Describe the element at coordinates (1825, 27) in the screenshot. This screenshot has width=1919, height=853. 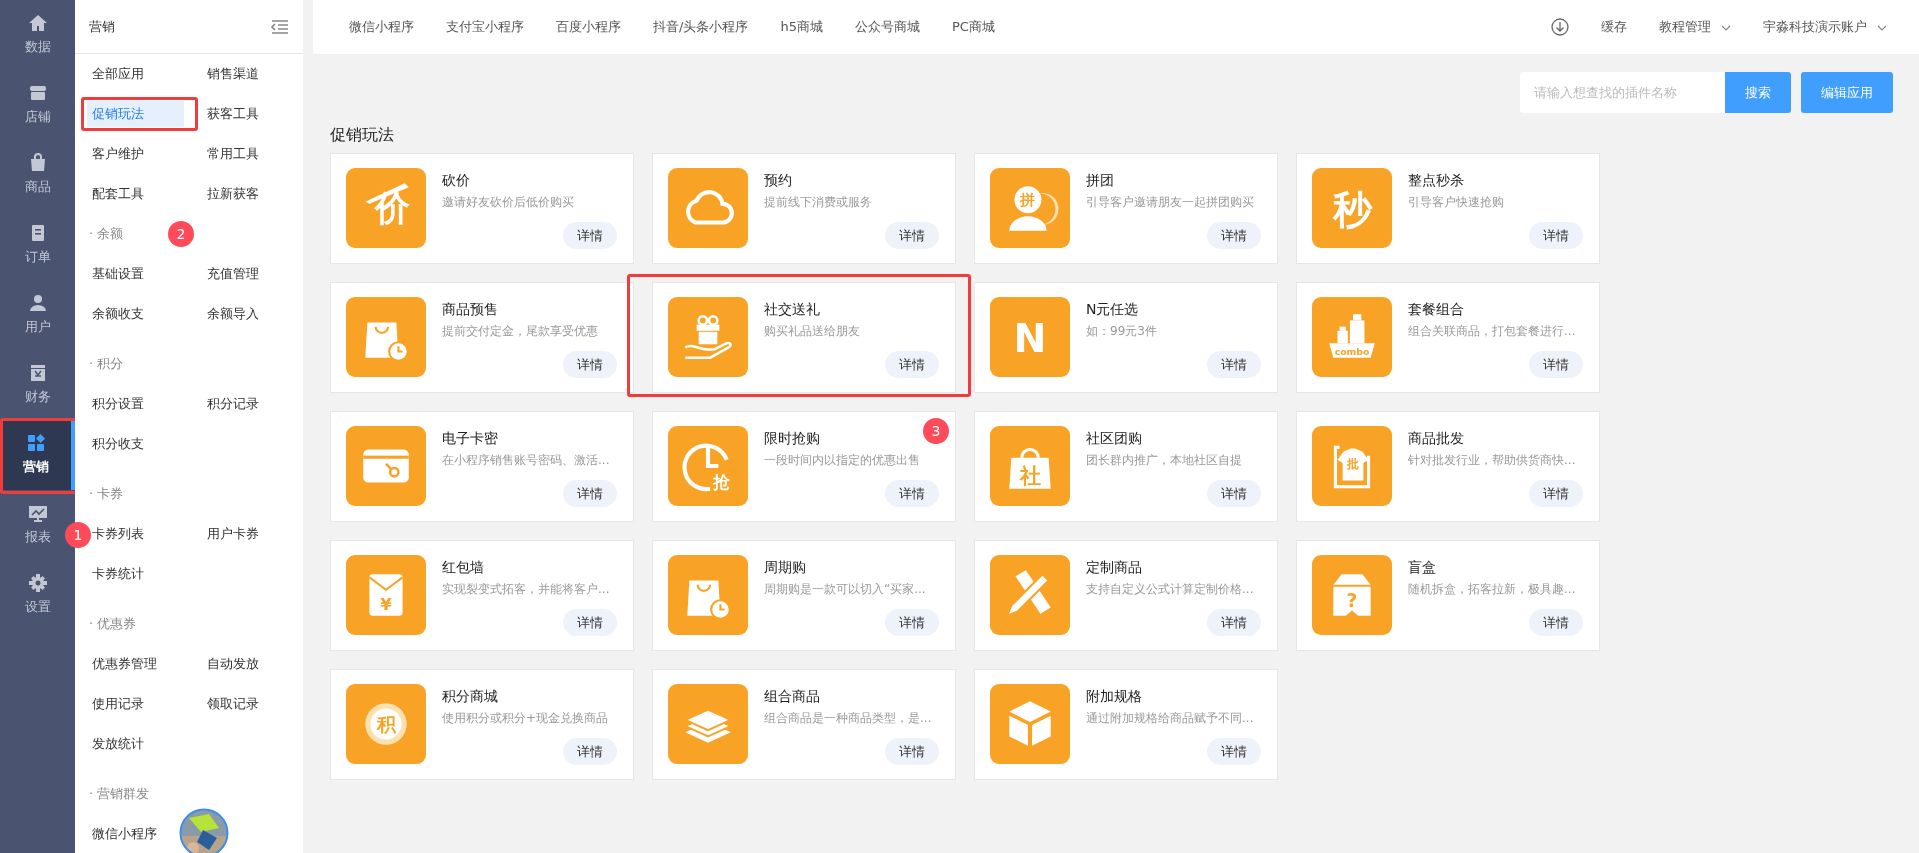
I see `account-dropdown: 宇淼科技演示账户` at that location.